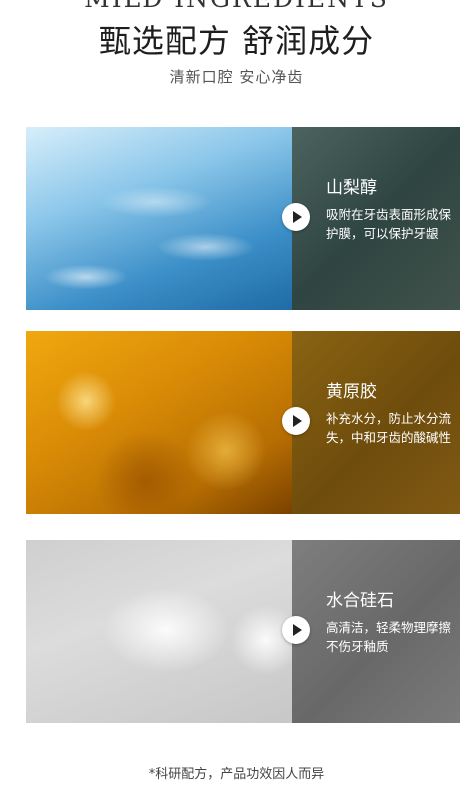 Image resolution: width=473 pixels, height=800 pixels. I want to click on ingredient-image-petri-dishes, so click(159, 218).